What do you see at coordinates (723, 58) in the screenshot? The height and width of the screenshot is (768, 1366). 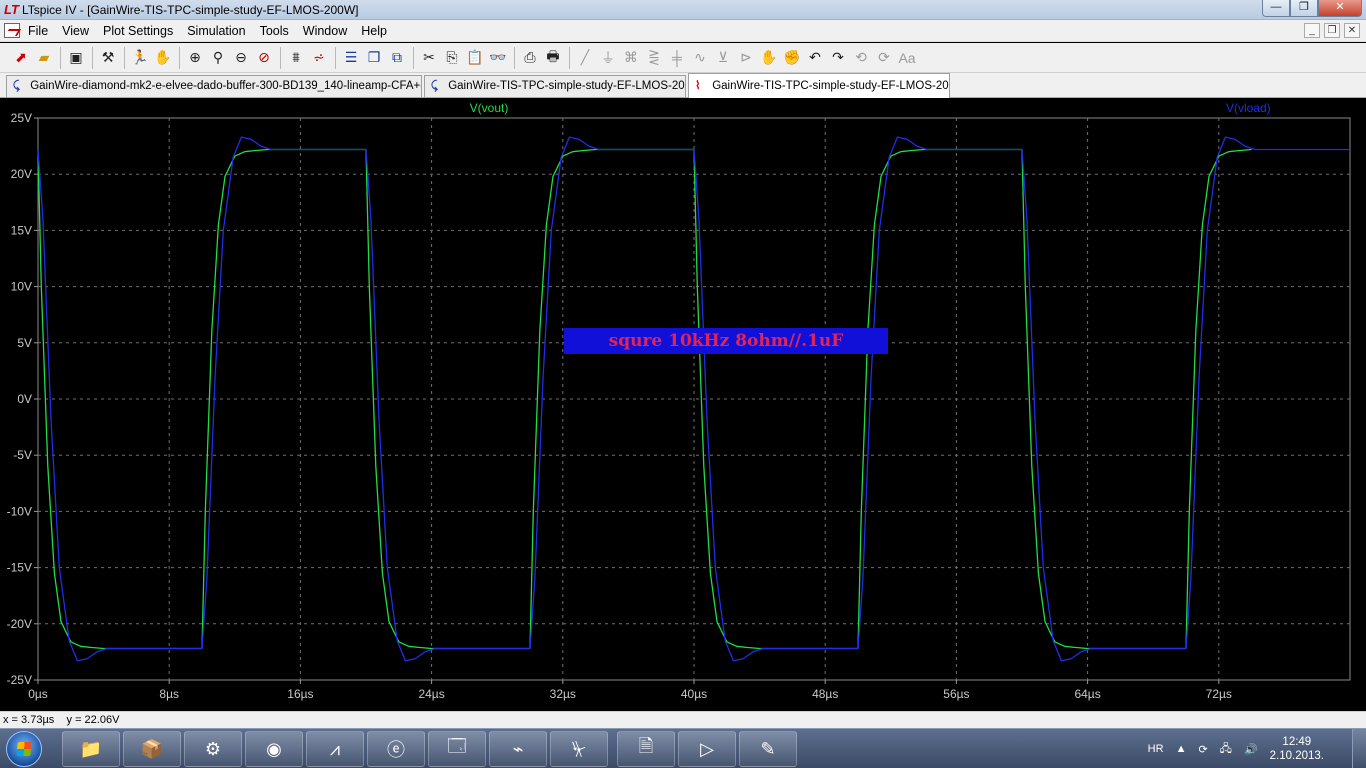 I see `diode-icon: ⊻` at bounding box center [723, 58].